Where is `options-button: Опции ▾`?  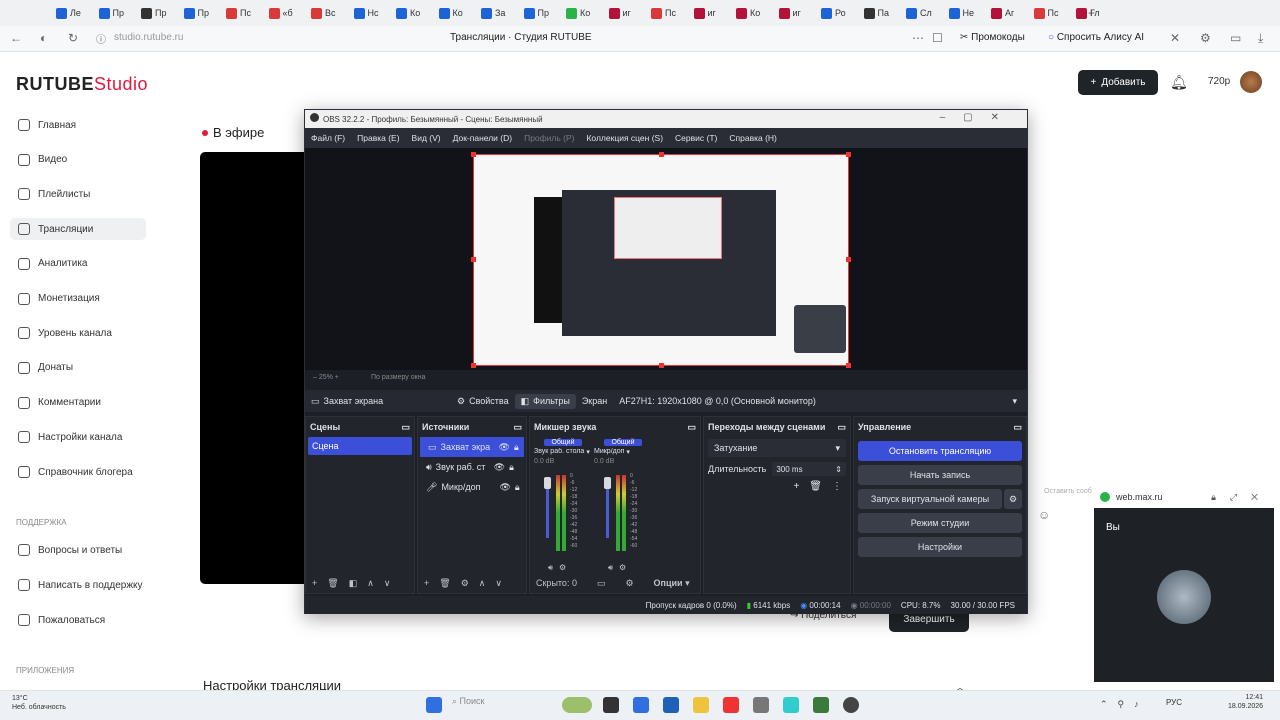
options-button: Опции ▾ is located at coordinates (672, 583).